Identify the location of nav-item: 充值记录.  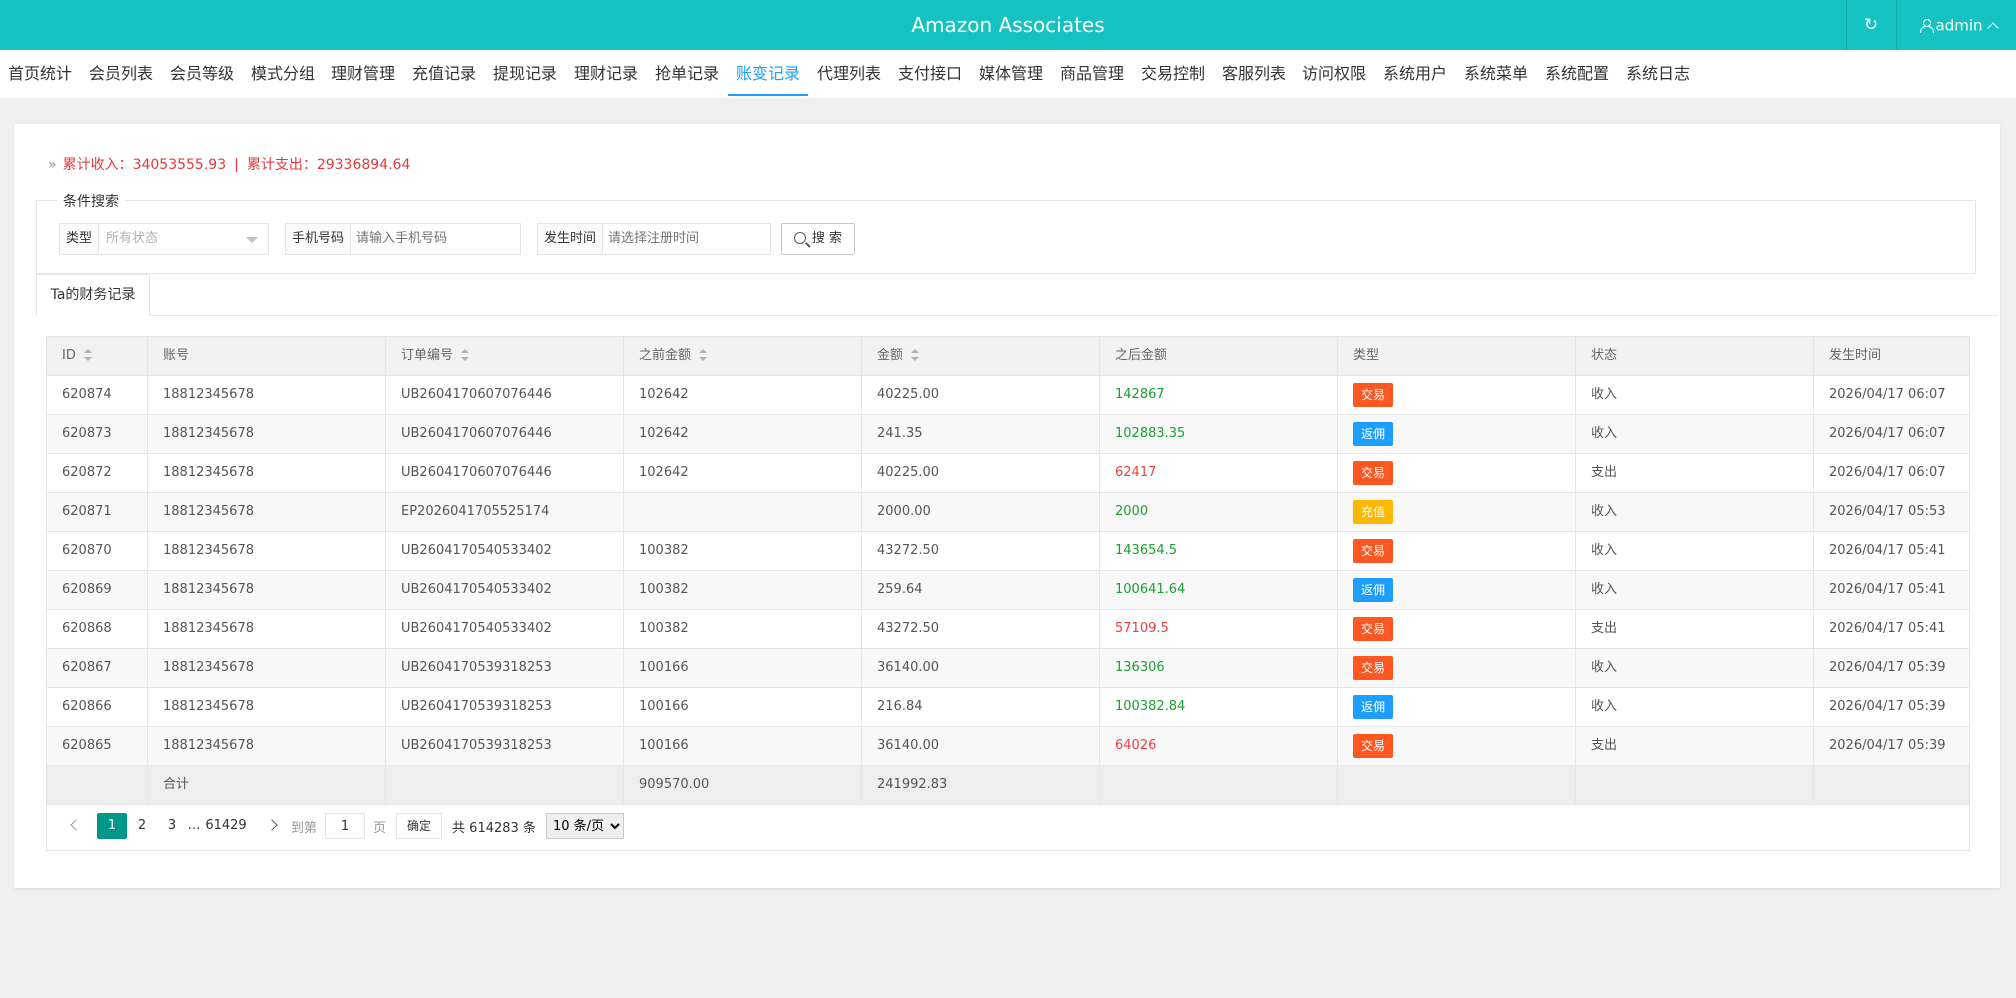
(444, 74).